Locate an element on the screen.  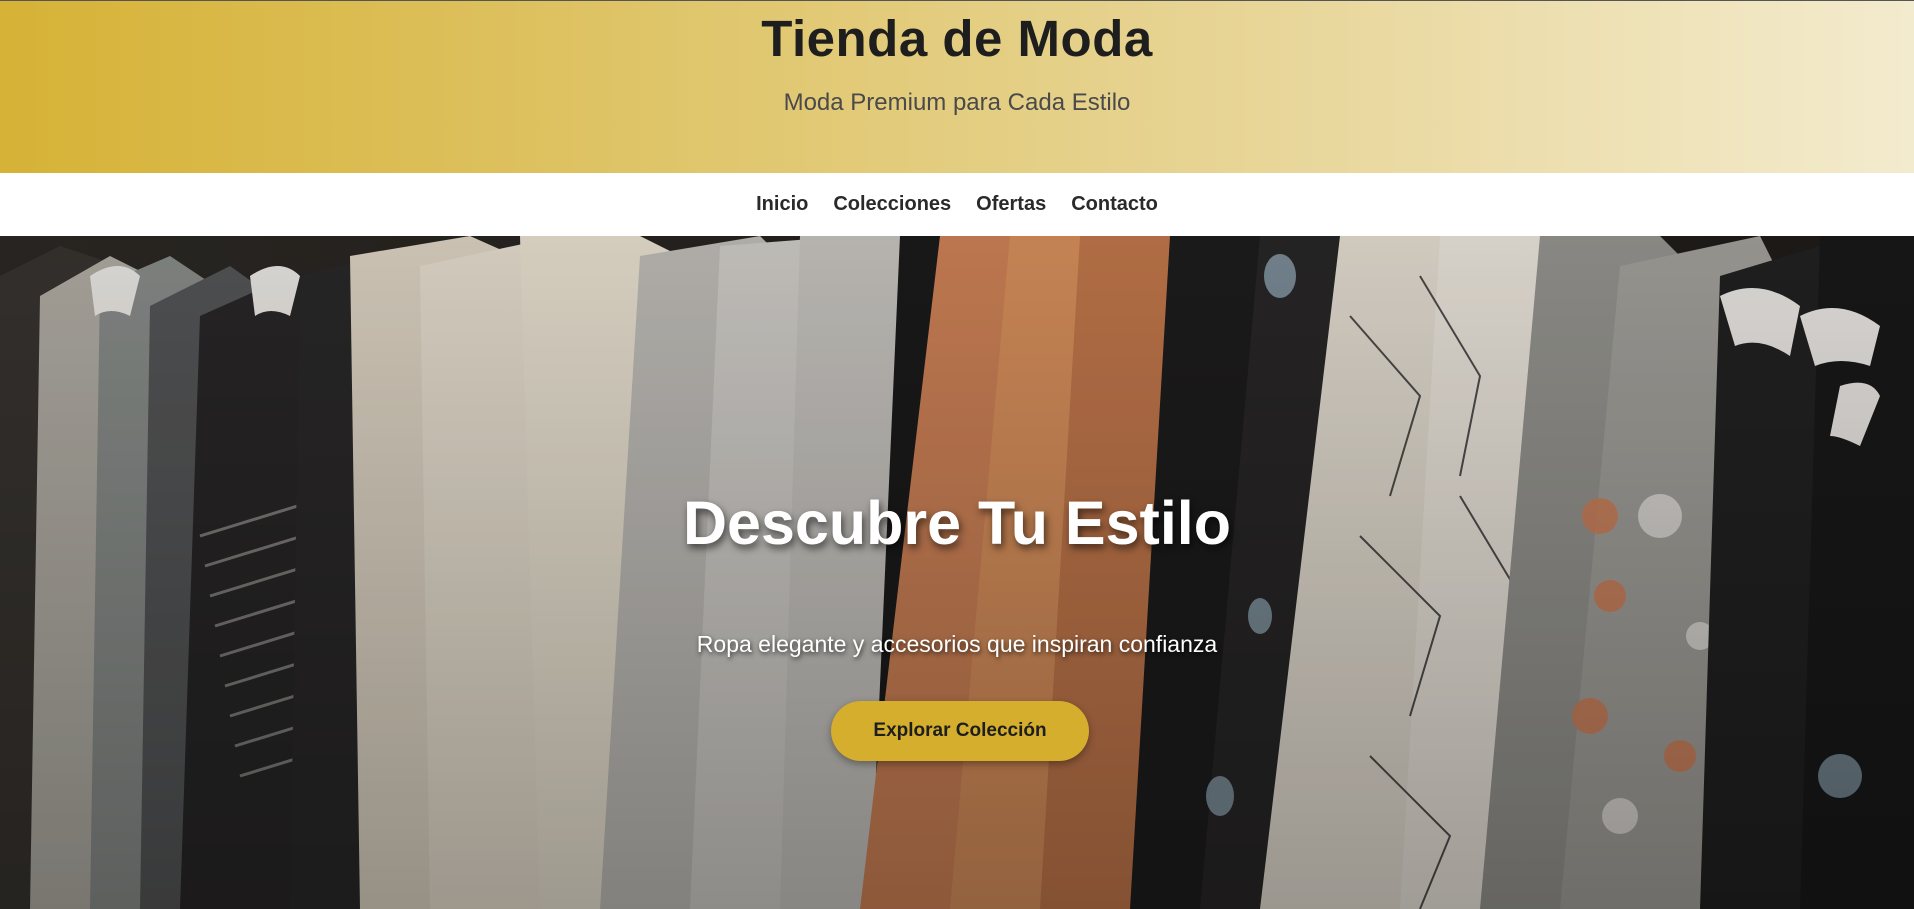
nav-item-inicio: Inicio is located at coordinates (782, 204).